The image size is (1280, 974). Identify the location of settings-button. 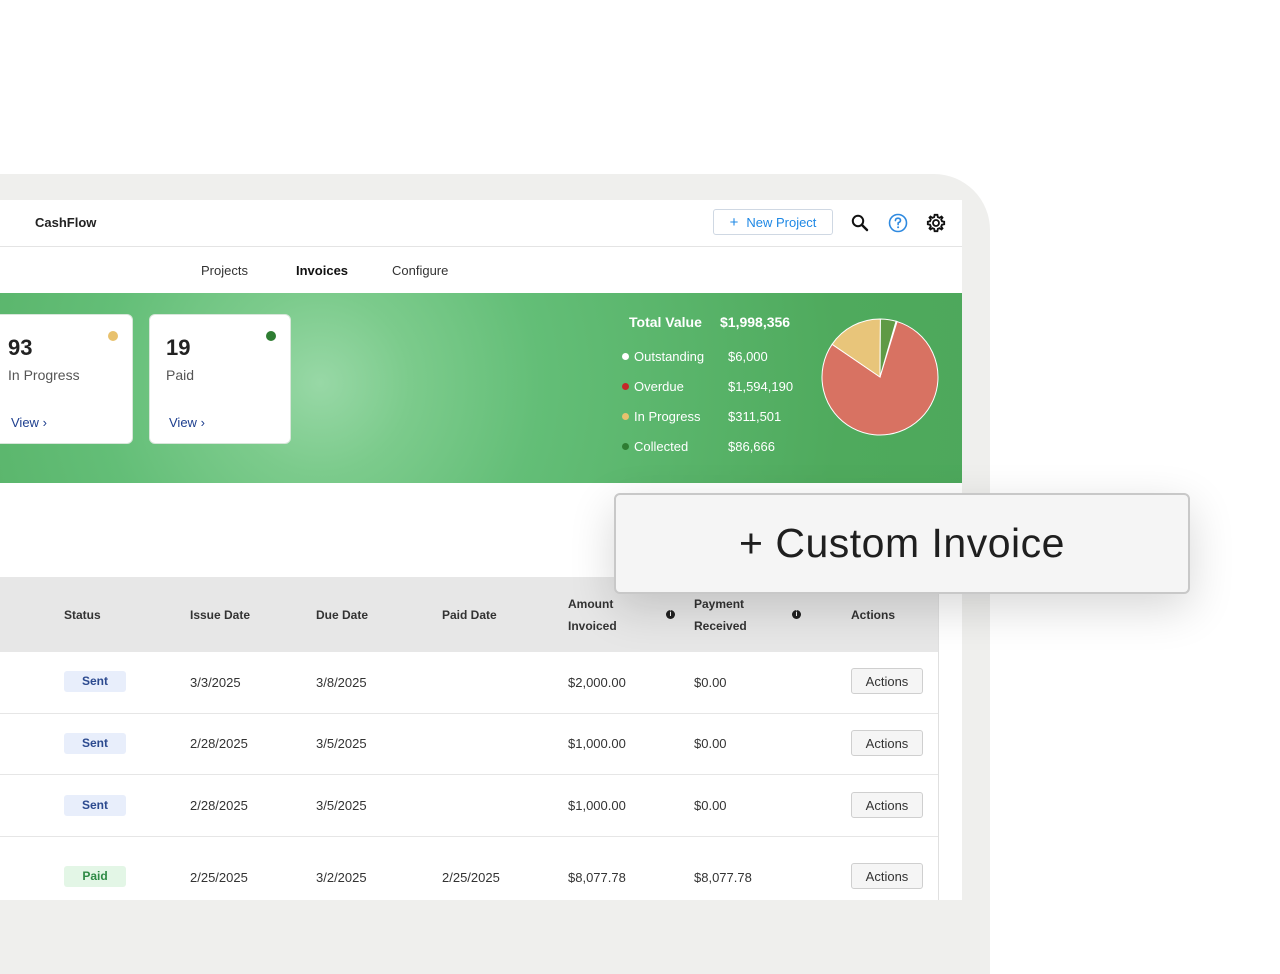
(936, 223).